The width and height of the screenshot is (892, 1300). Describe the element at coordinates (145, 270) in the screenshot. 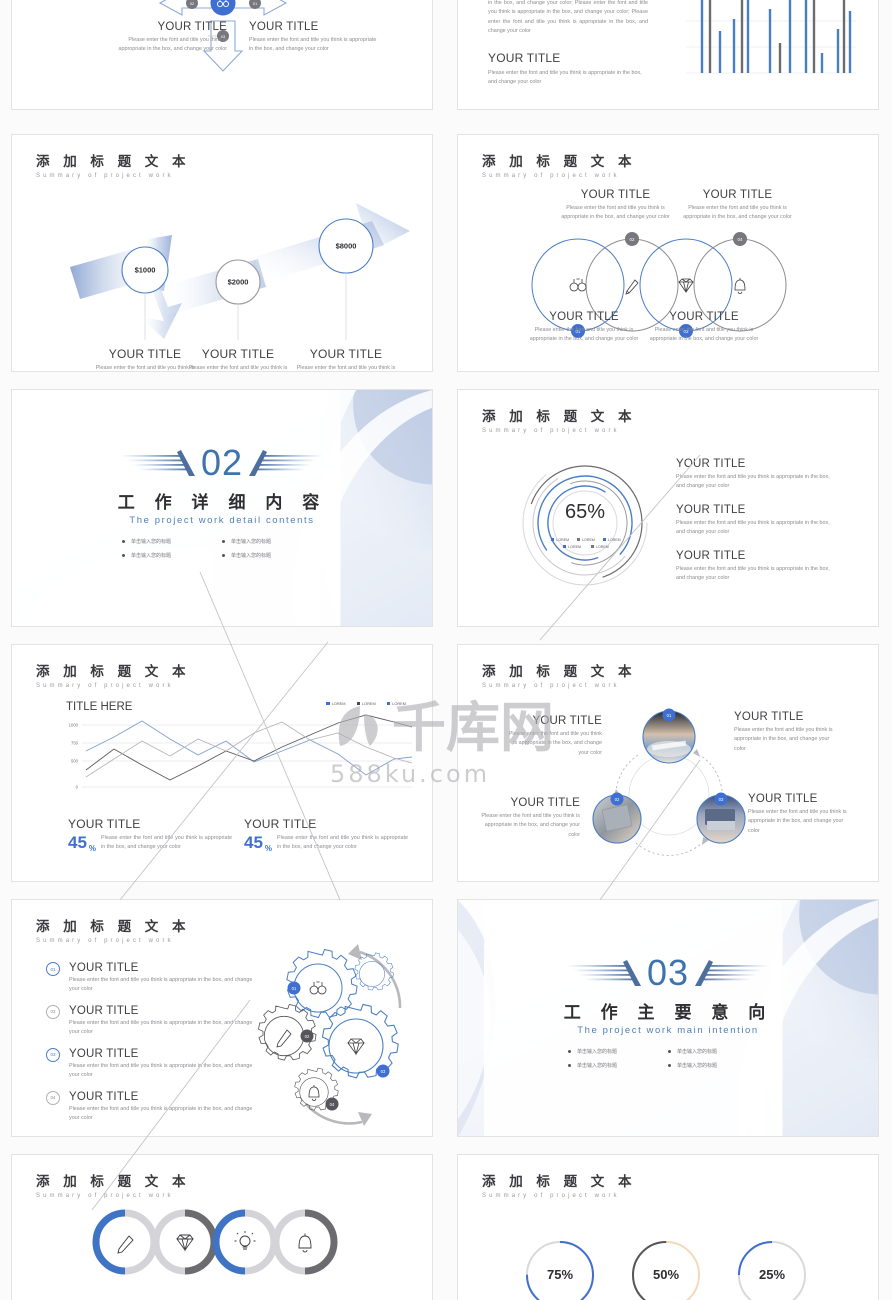

I see `step-value-1: $1000` at that location.